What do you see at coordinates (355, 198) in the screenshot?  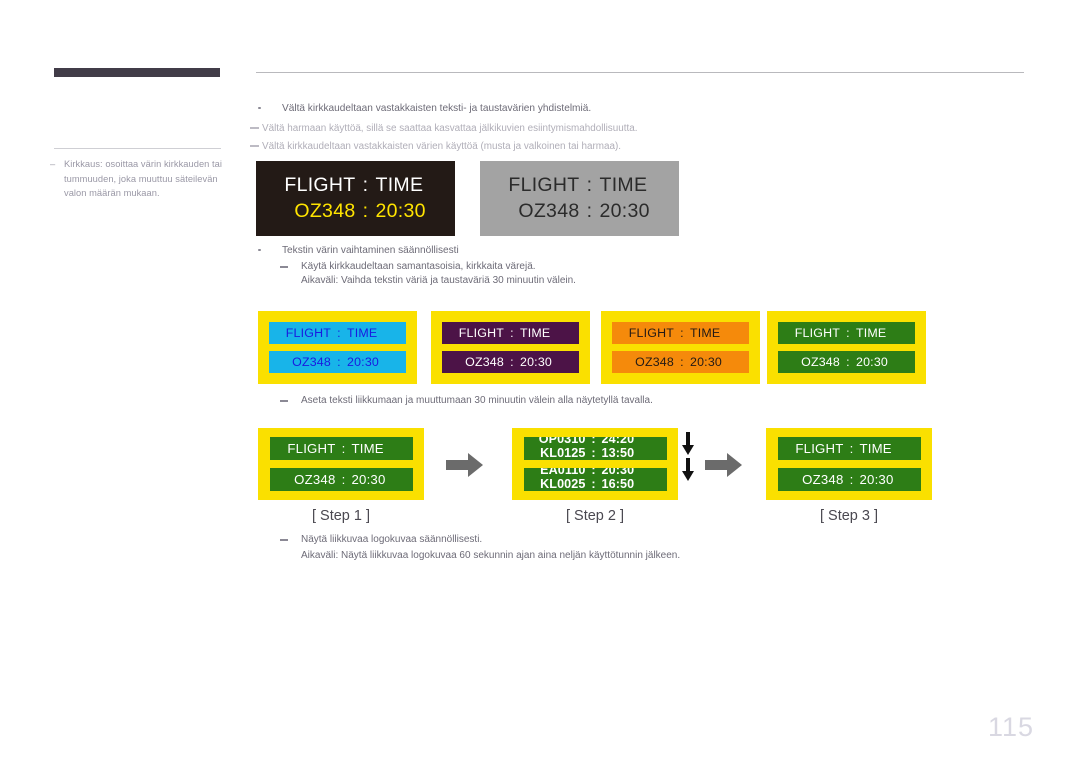 I see `black-display-panel: FLIGHT : TIME OZ348 : 20:30` at bounding box center [355, 198].